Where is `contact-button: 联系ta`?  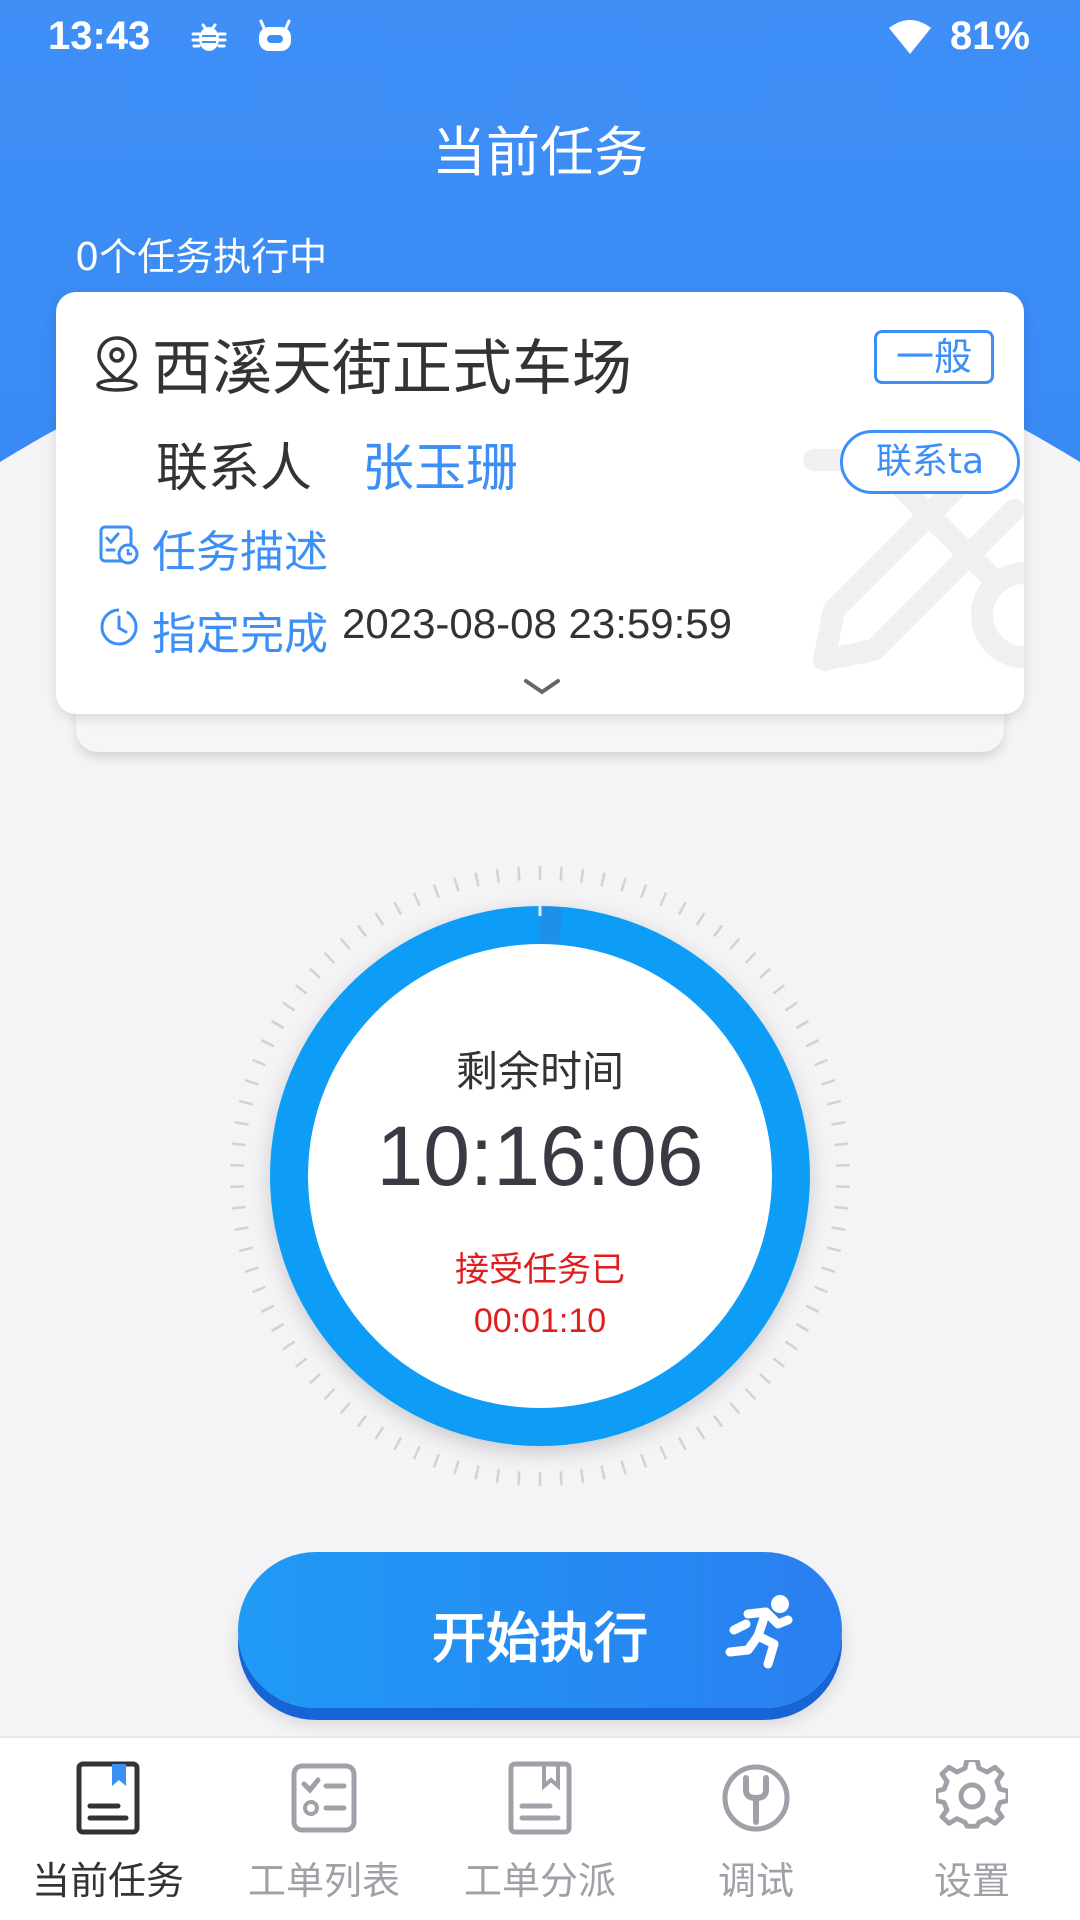 contact-button: 联系ta is located at coordinates (930, 462).